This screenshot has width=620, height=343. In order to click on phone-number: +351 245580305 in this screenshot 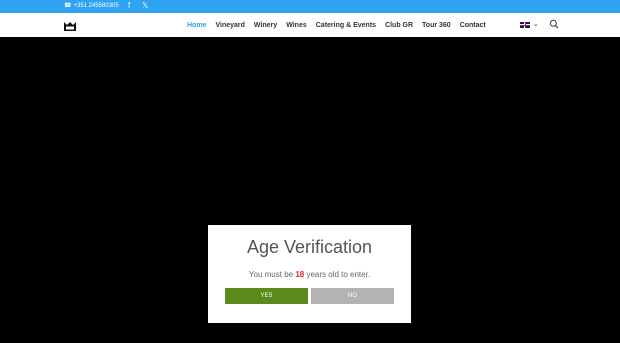, I will do `click(96, 6)`.